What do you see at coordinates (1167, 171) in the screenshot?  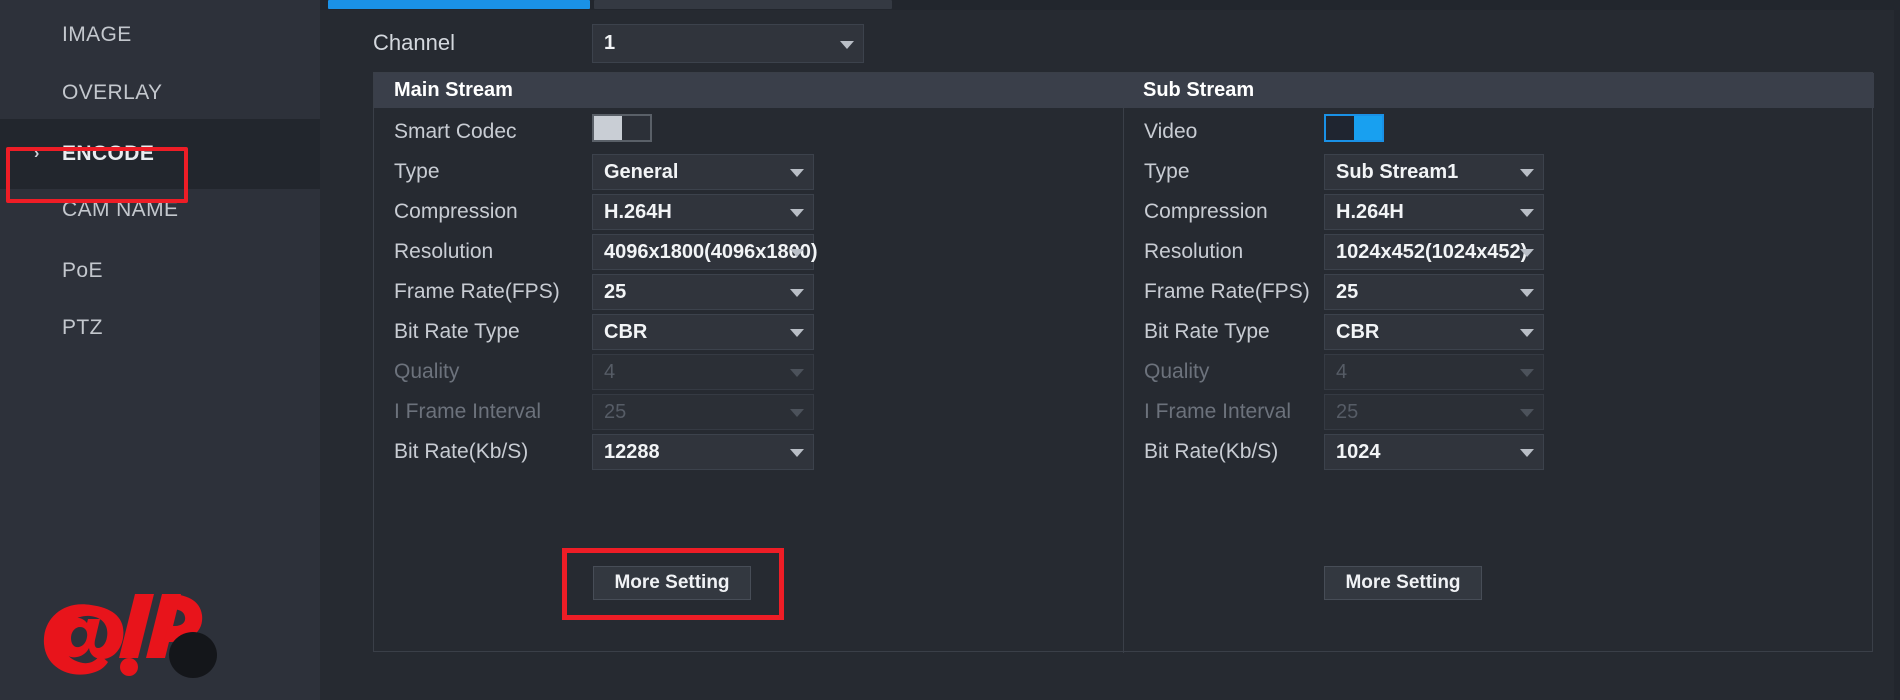 I see `field-label-type: Type` at bounding box center [1167, 171].